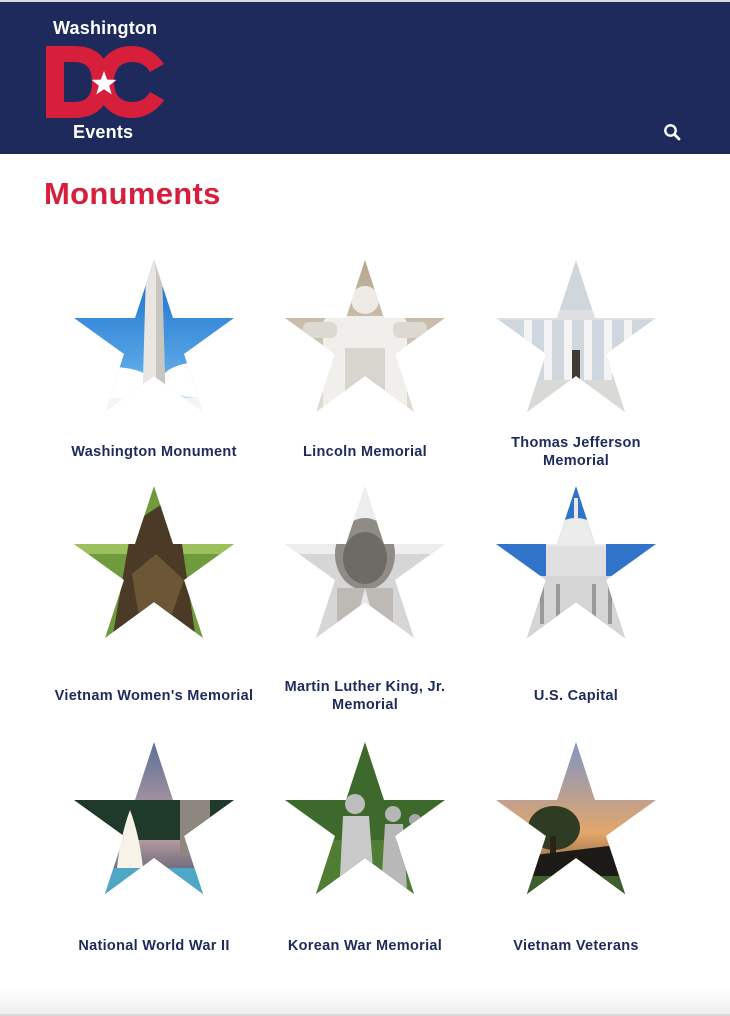  Describe the element at coordinates (154, 696) in the screenshot. I see `monument-label: Vietnam Women's Memorial` at that location.